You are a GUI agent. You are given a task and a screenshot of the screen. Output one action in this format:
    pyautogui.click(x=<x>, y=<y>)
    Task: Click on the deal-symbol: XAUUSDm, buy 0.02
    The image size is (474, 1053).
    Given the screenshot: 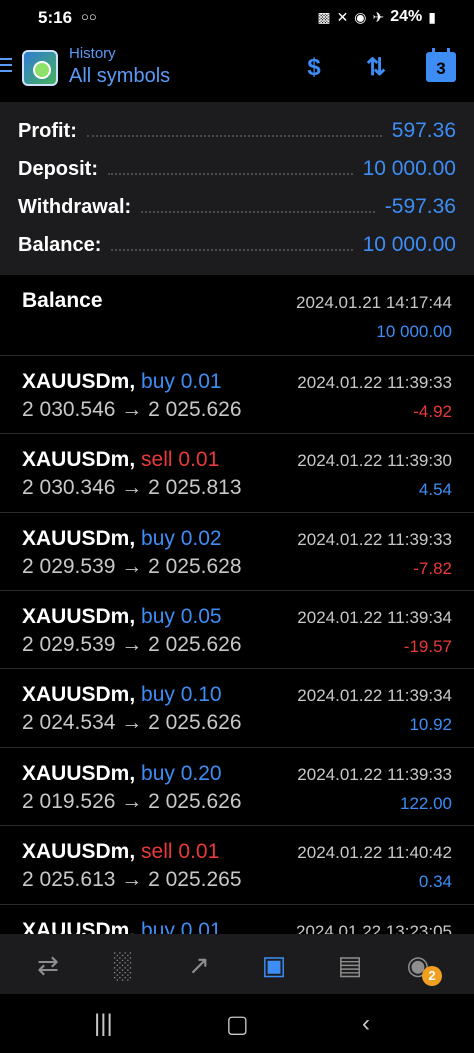 What is the action you would take?
    pyautogui.click(x=122, y=539)
    